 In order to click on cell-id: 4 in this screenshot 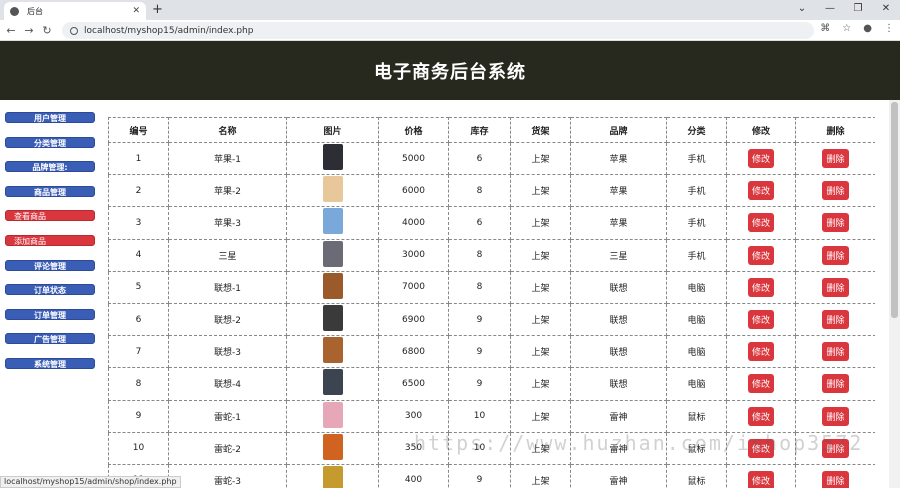, I will do `click(138, 255)`.